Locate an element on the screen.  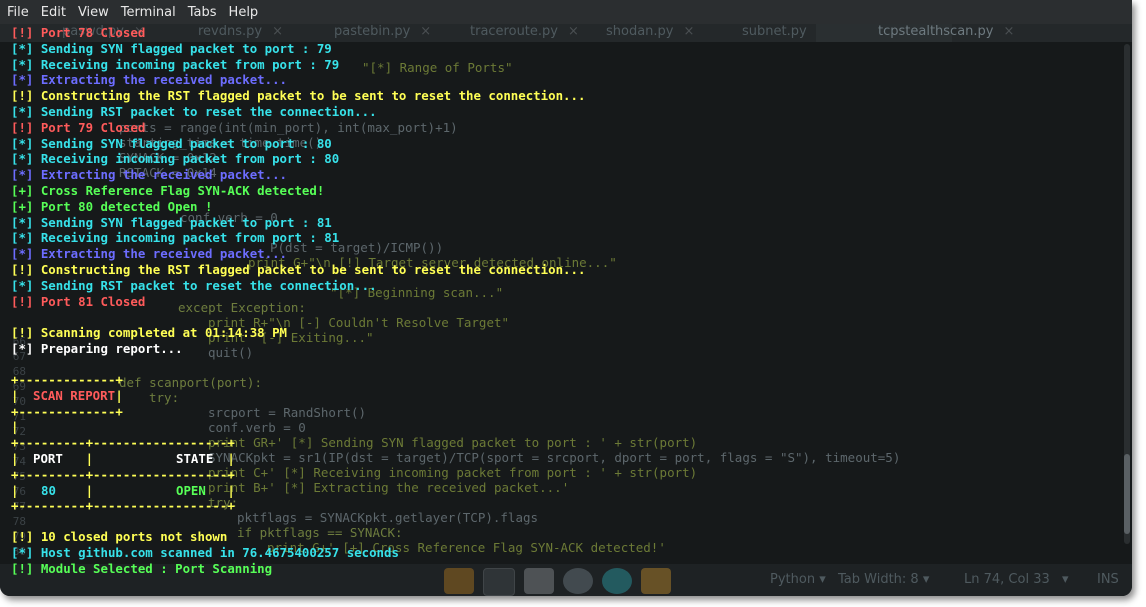
column-header-state: STATE is located at coordinates (195, 458).